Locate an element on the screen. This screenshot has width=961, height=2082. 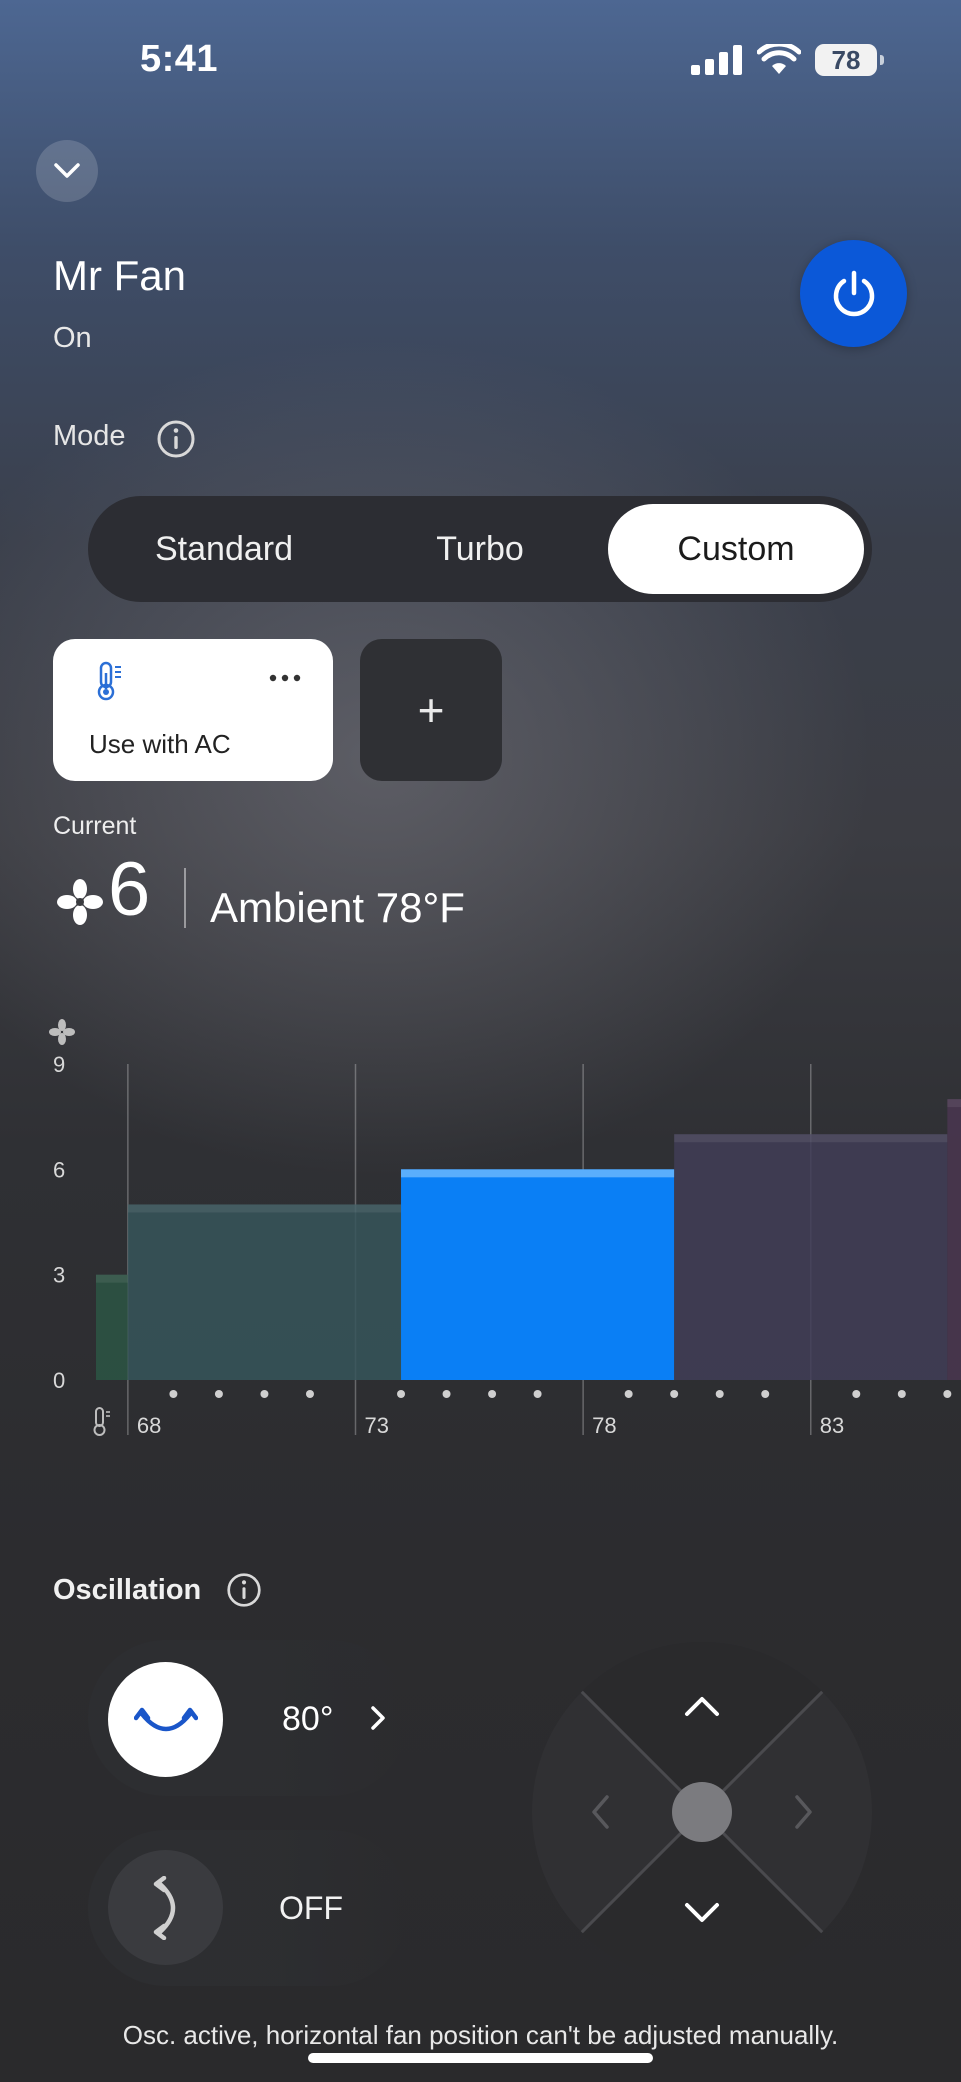
mode-option-turbo: Turbo is located at coordinates (480, 549).